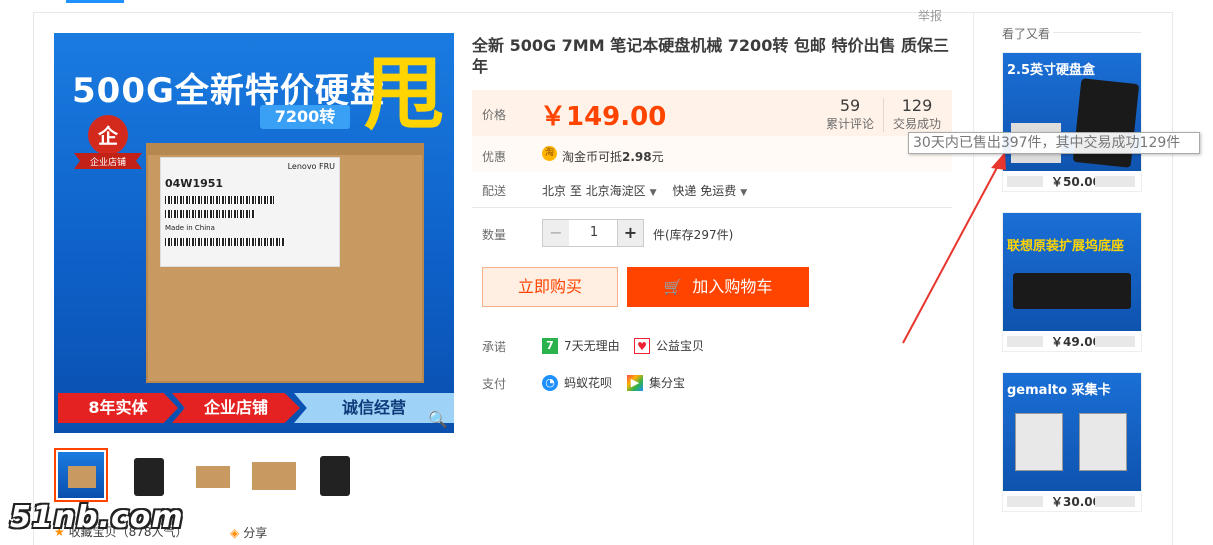  I want to click on ship-to-select: 北京海淀区, so click(616, 191).